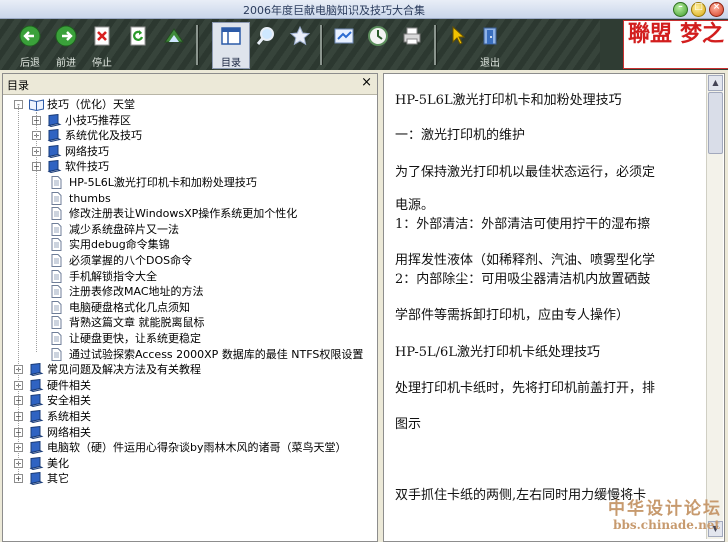 Image resolution: width=728 pixels, height=542 pixels. Describe the element at coordinates (124, 229) in the screenshot. I see `tree-item-label: 减少系统盘碎片又一法` at that location.